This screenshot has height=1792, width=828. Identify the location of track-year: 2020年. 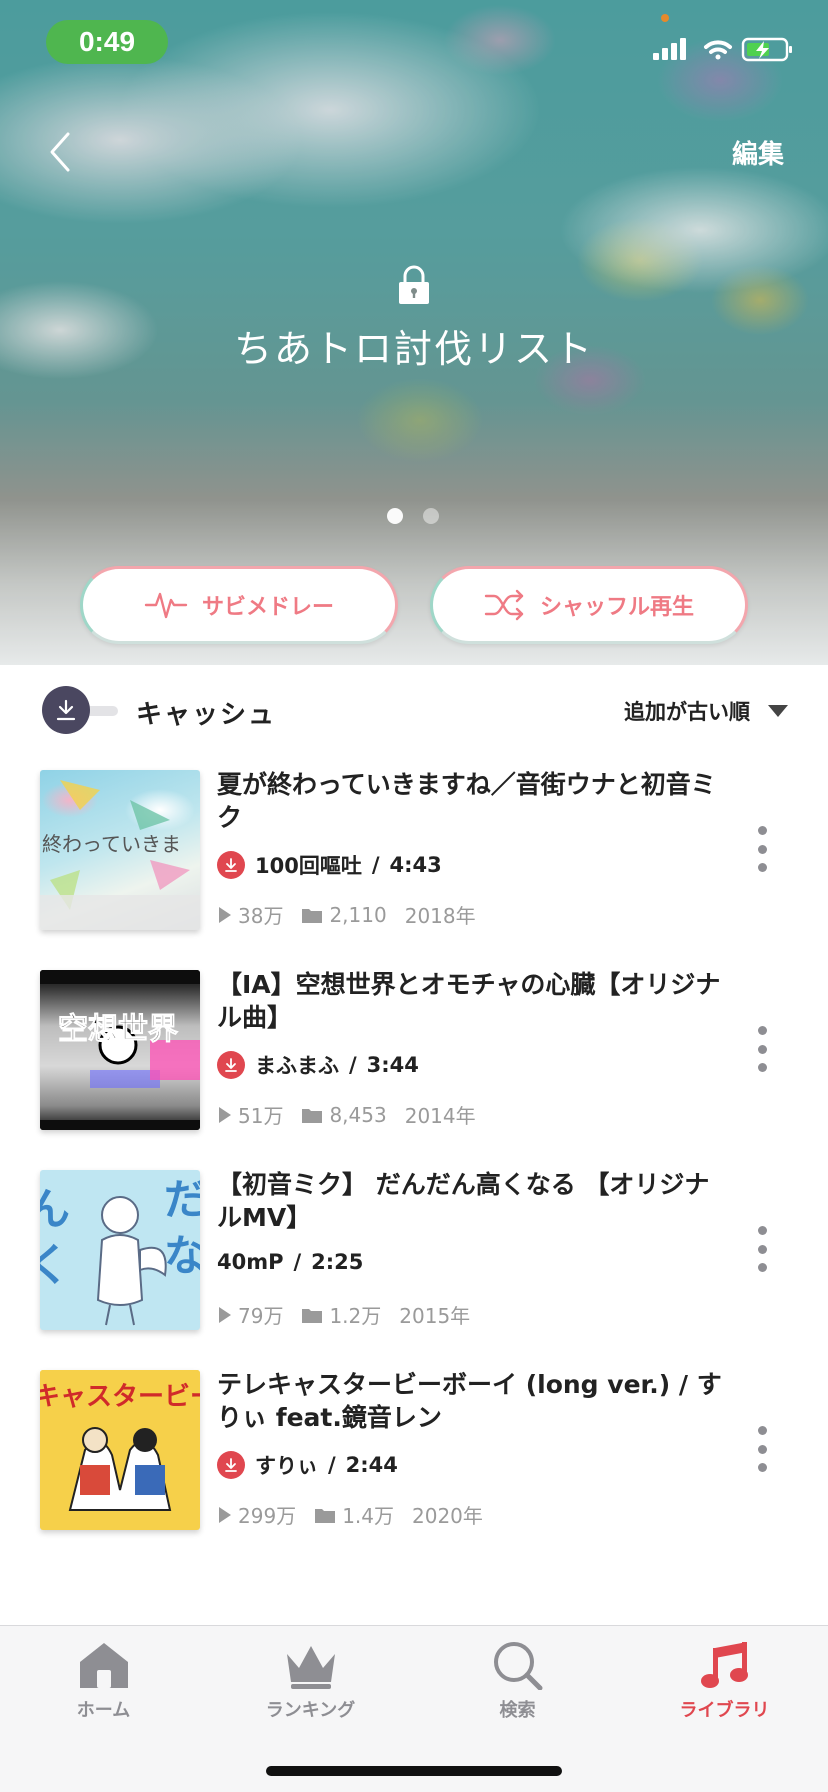
(447, 1516).